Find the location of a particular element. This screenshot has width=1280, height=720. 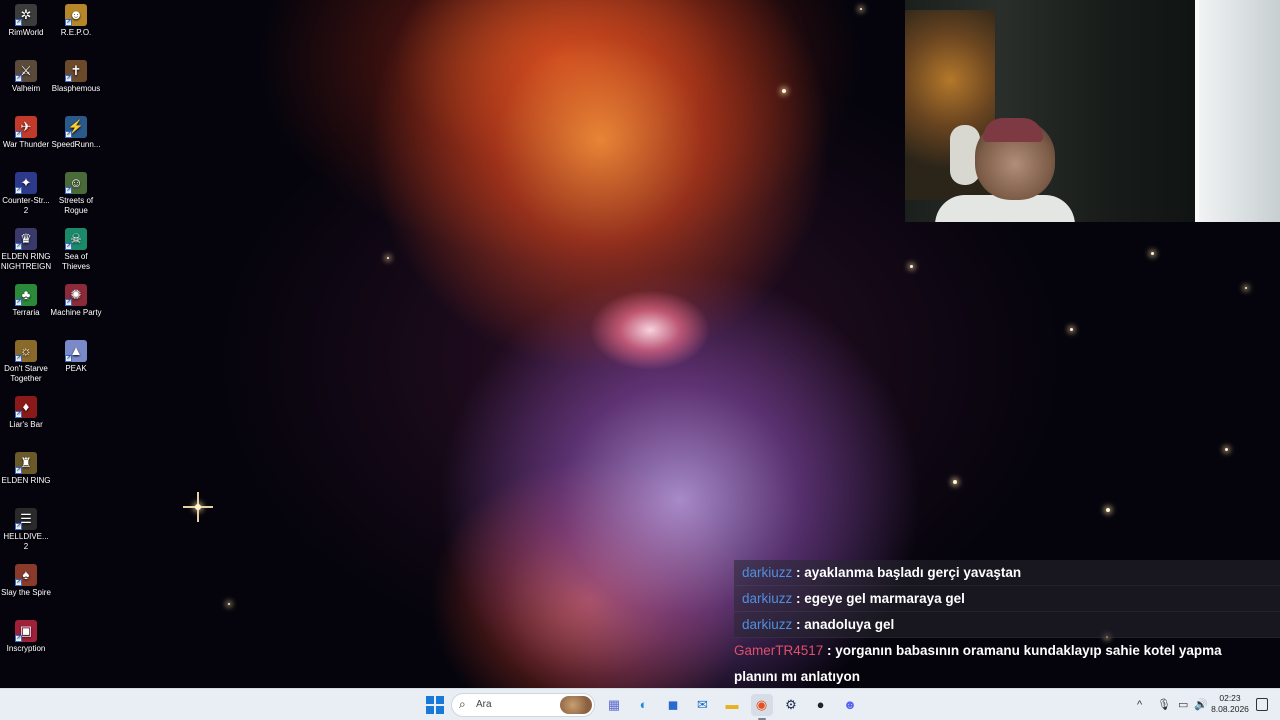

widgets-app-icon: ▦ is located at coordinates (614, 704).